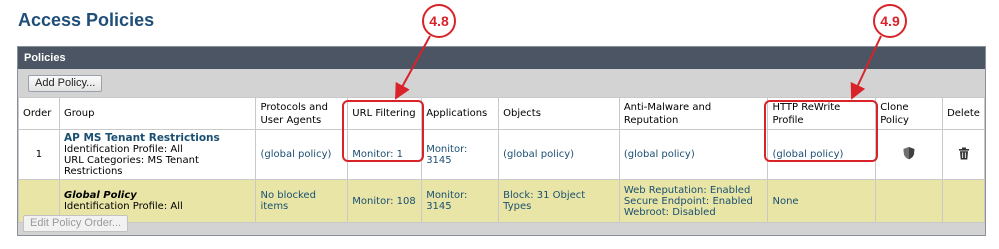 The width and height of the screenshot is (999, 249). I want to click on callout-box-url-filtering, so click(383, 131).